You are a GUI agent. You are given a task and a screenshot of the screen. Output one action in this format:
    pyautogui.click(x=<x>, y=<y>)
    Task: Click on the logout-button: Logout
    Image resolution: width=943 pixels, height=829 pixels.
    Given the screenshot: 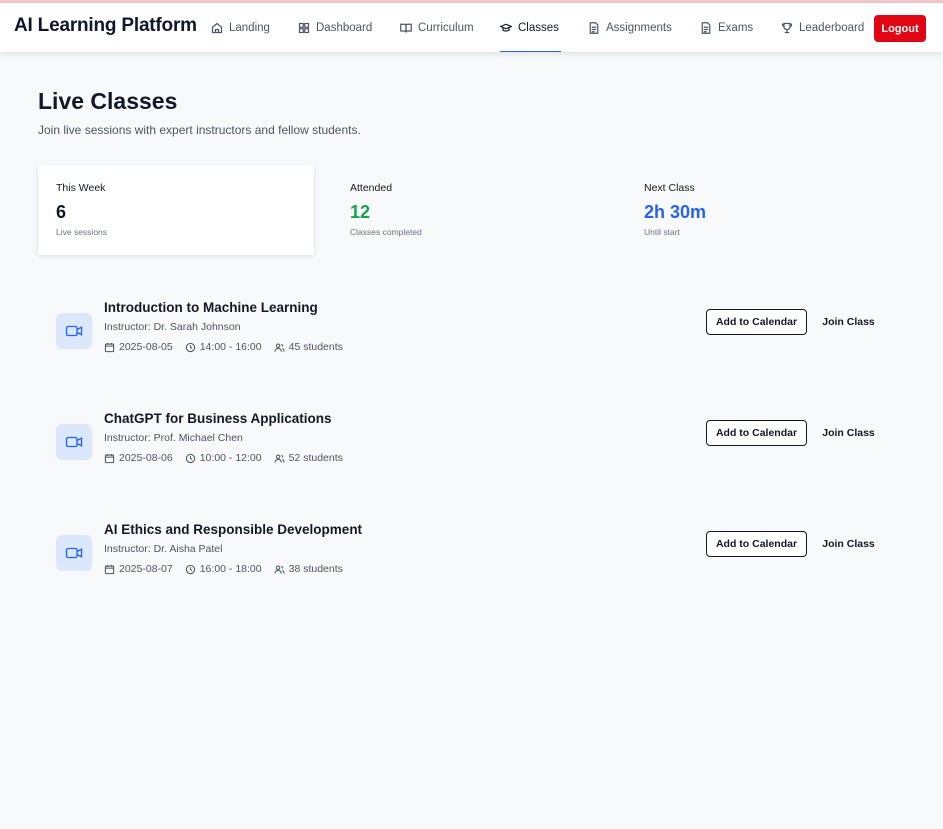 What is the action you would take?
    pyautogui.click(x=900, y=28)
    